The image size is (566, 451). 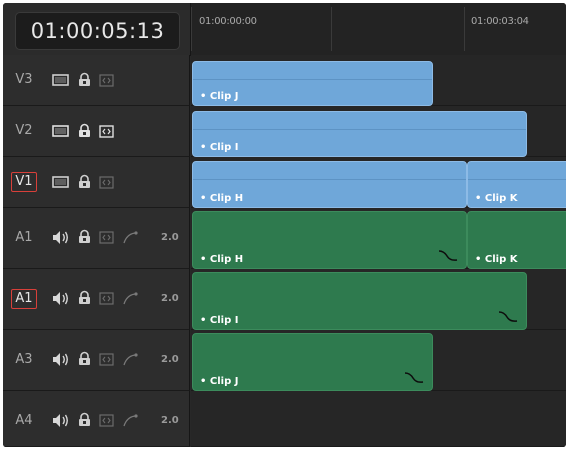 What do you see at coordinates (378, 419) in the screenshot?
I see `lane-a4` at bounding box center [378, 419].